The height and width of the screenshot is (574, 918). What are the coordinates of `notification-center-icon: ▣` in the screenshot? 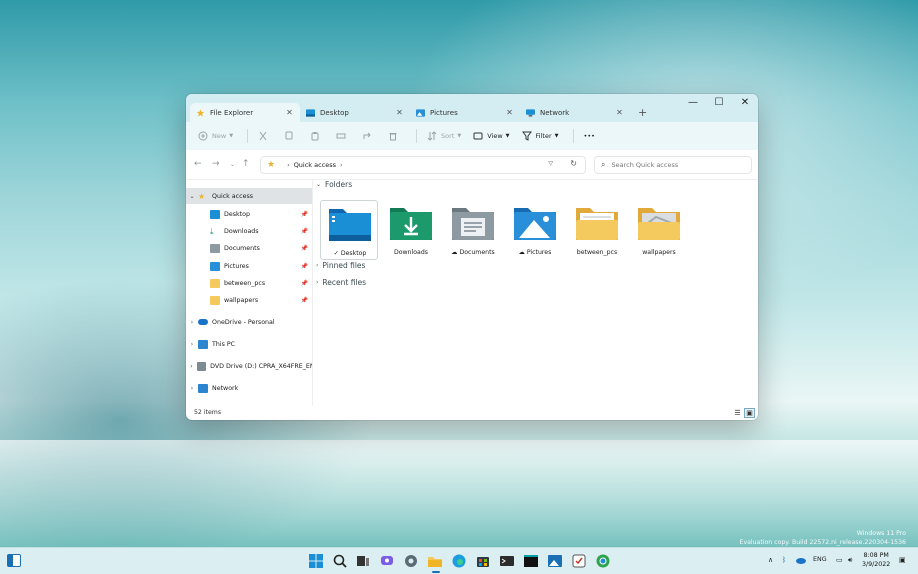 It's located at (902, 560).